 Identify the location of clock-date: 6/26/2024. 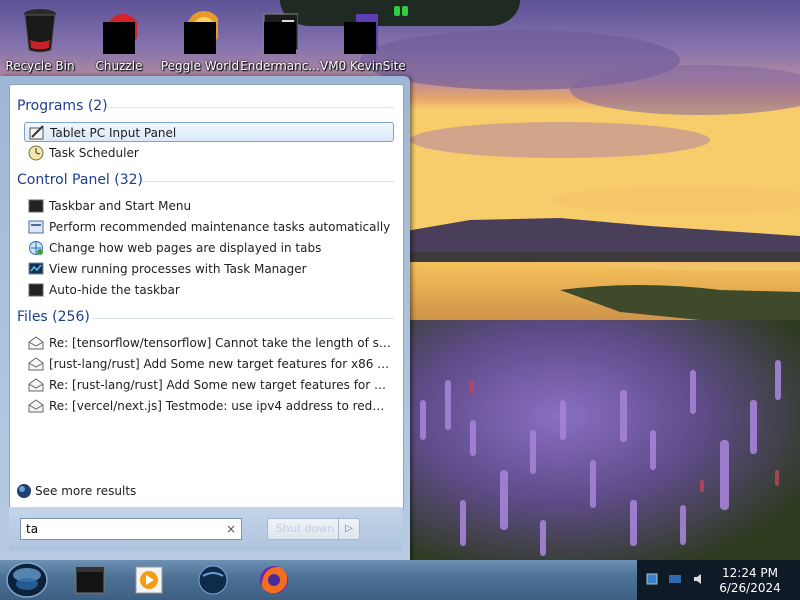
(750, 588).